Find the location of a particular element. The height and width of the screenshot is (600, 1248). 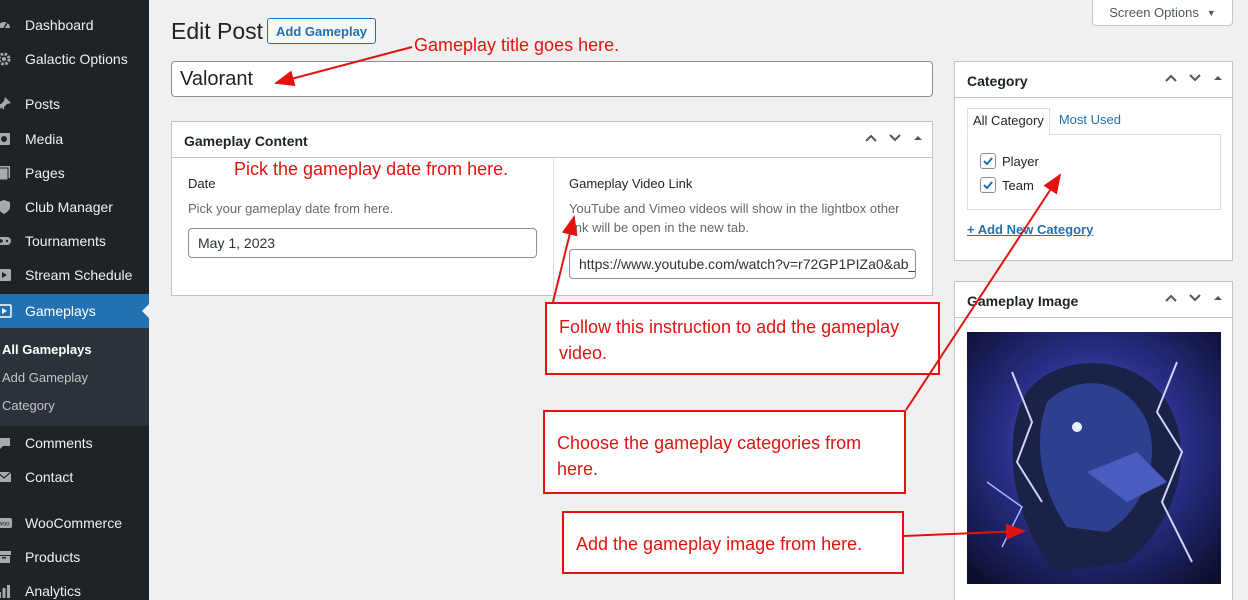

menu-contact: Contact is located at coordinates (74, 477).